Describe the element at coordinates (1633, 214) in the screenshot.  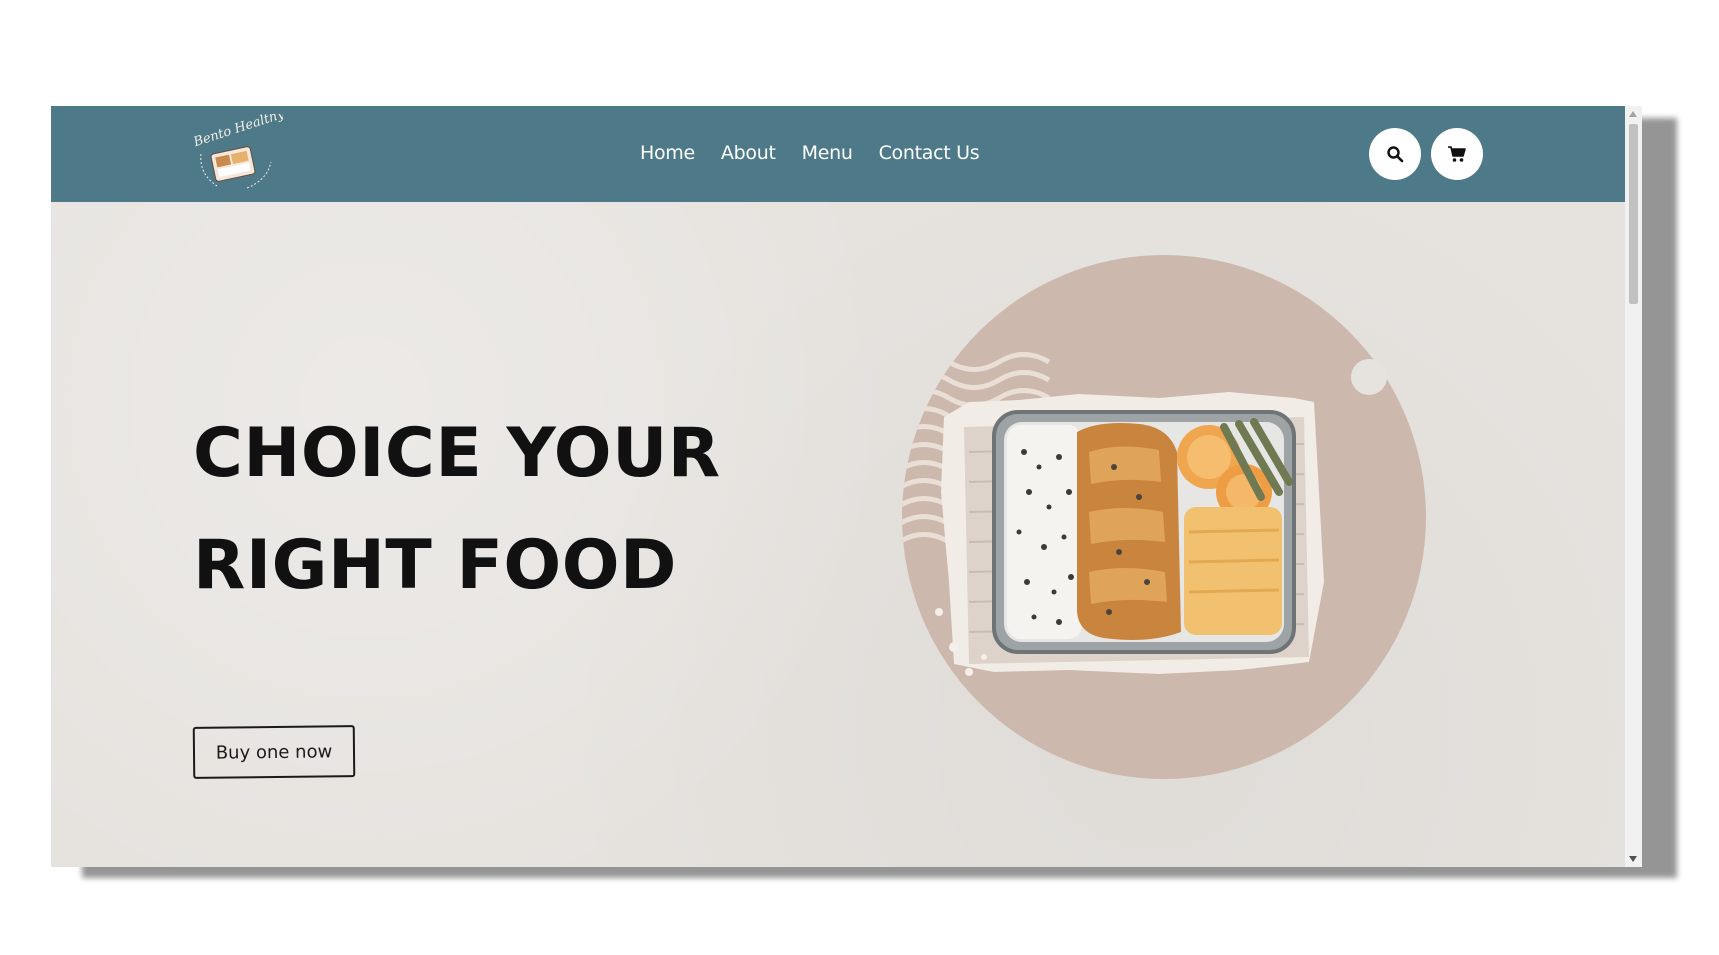
I see `scroll-thumb` at that location.